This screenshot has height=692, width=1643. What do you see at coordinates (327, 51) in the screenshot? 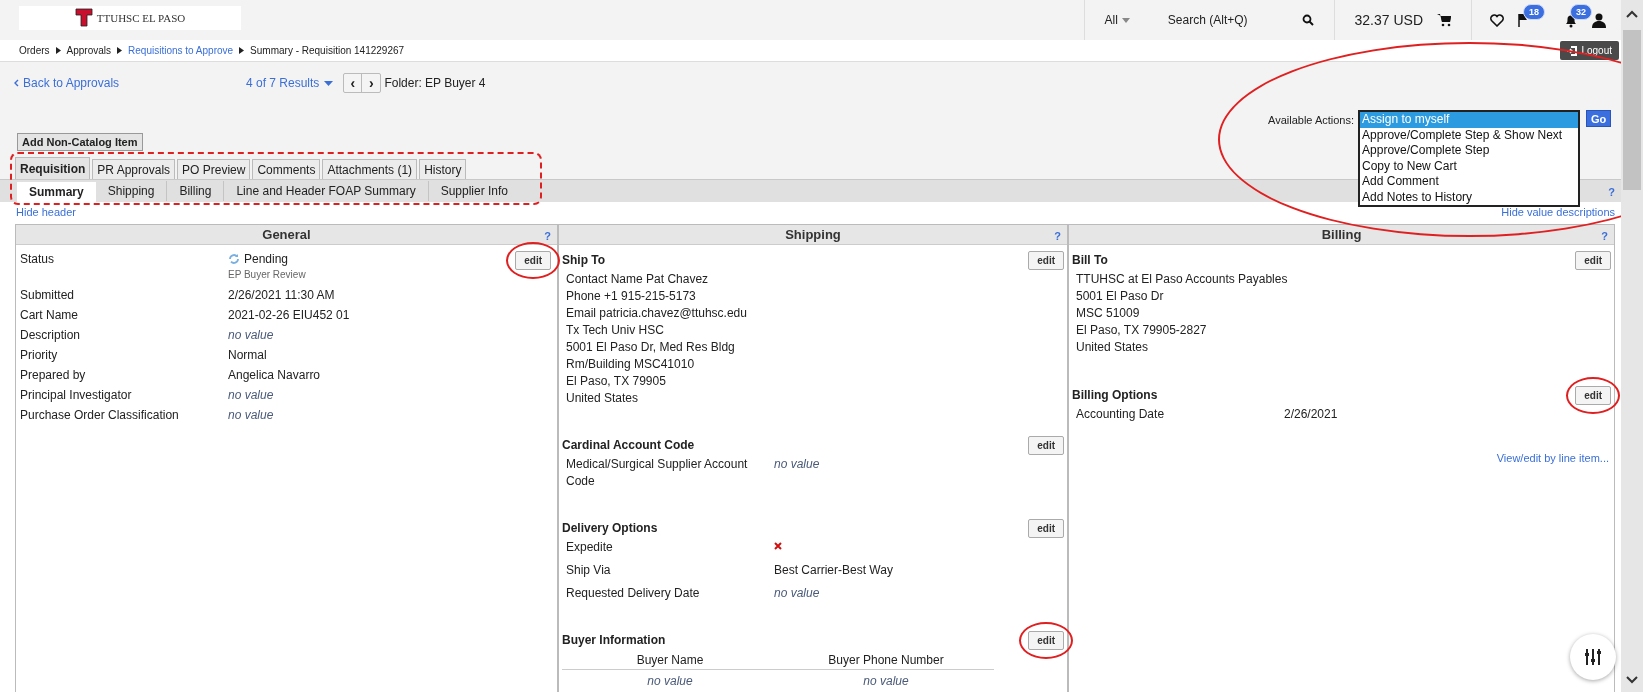
I see `breadcrumb-item: Summary - Requisition 141229267` at bounding box center [327, 51].